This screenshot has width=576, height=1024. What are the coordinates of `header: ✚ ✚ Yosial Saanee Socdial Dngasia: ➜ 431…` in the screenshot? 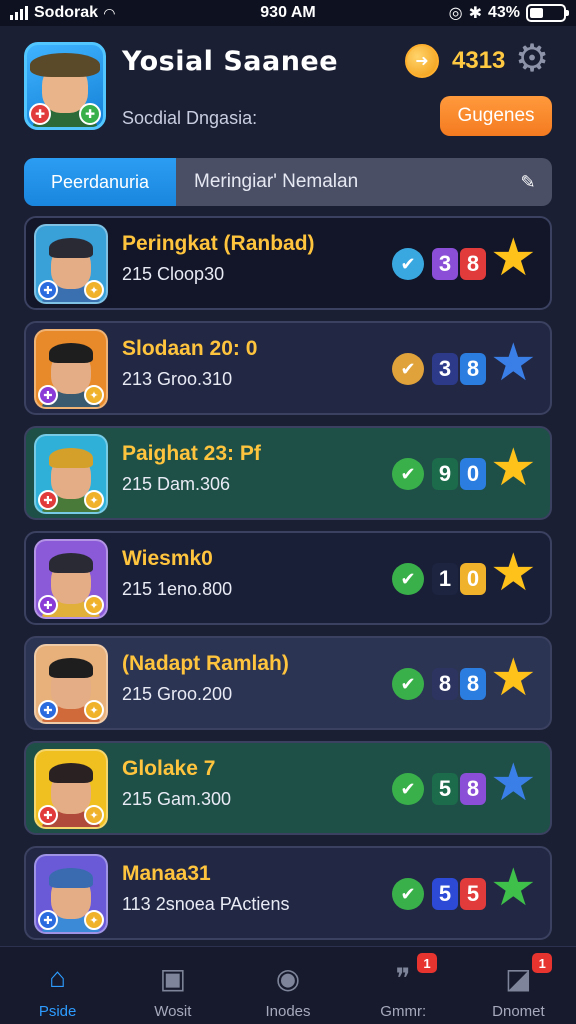 It's located at (288, 90).